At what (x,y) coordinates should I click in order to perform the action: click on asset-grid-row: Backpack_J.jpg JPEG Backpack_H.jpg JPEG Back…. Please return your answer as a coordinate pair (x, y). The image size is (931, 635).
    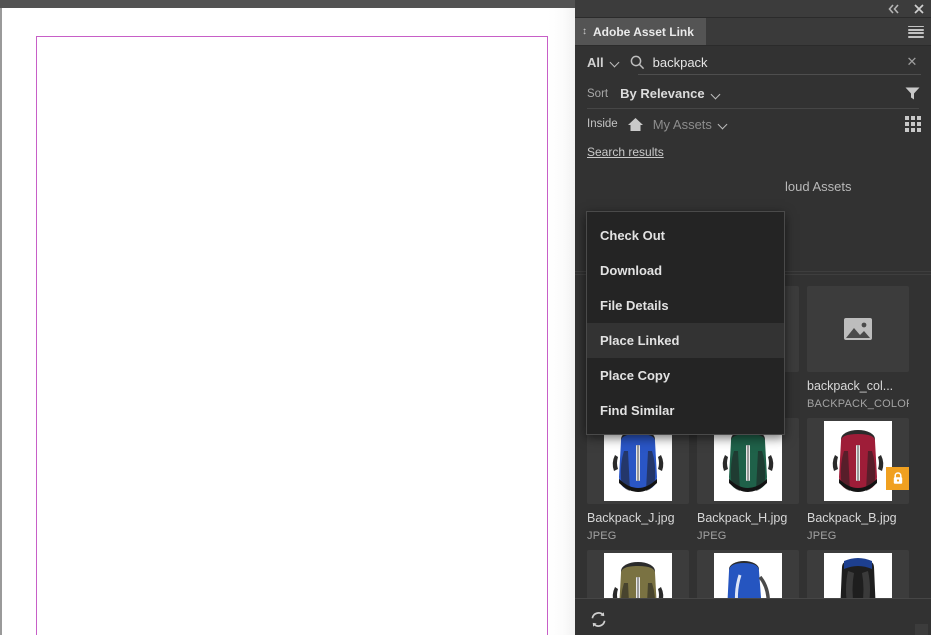
    Looking at the image, I should click on (753, 480).